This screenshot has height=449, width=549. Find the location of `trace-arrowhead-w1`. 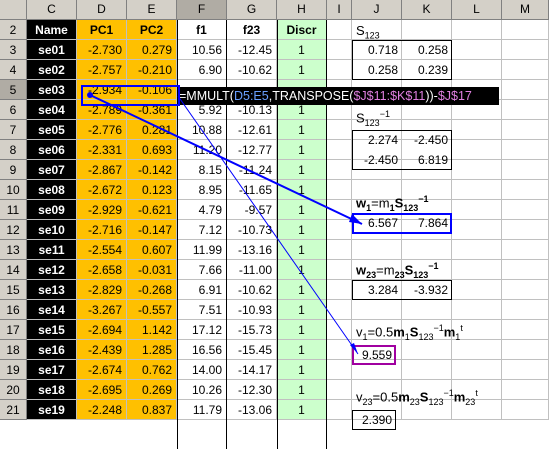

trace-arrowhead-w1 is located at coordinates (355, 219).